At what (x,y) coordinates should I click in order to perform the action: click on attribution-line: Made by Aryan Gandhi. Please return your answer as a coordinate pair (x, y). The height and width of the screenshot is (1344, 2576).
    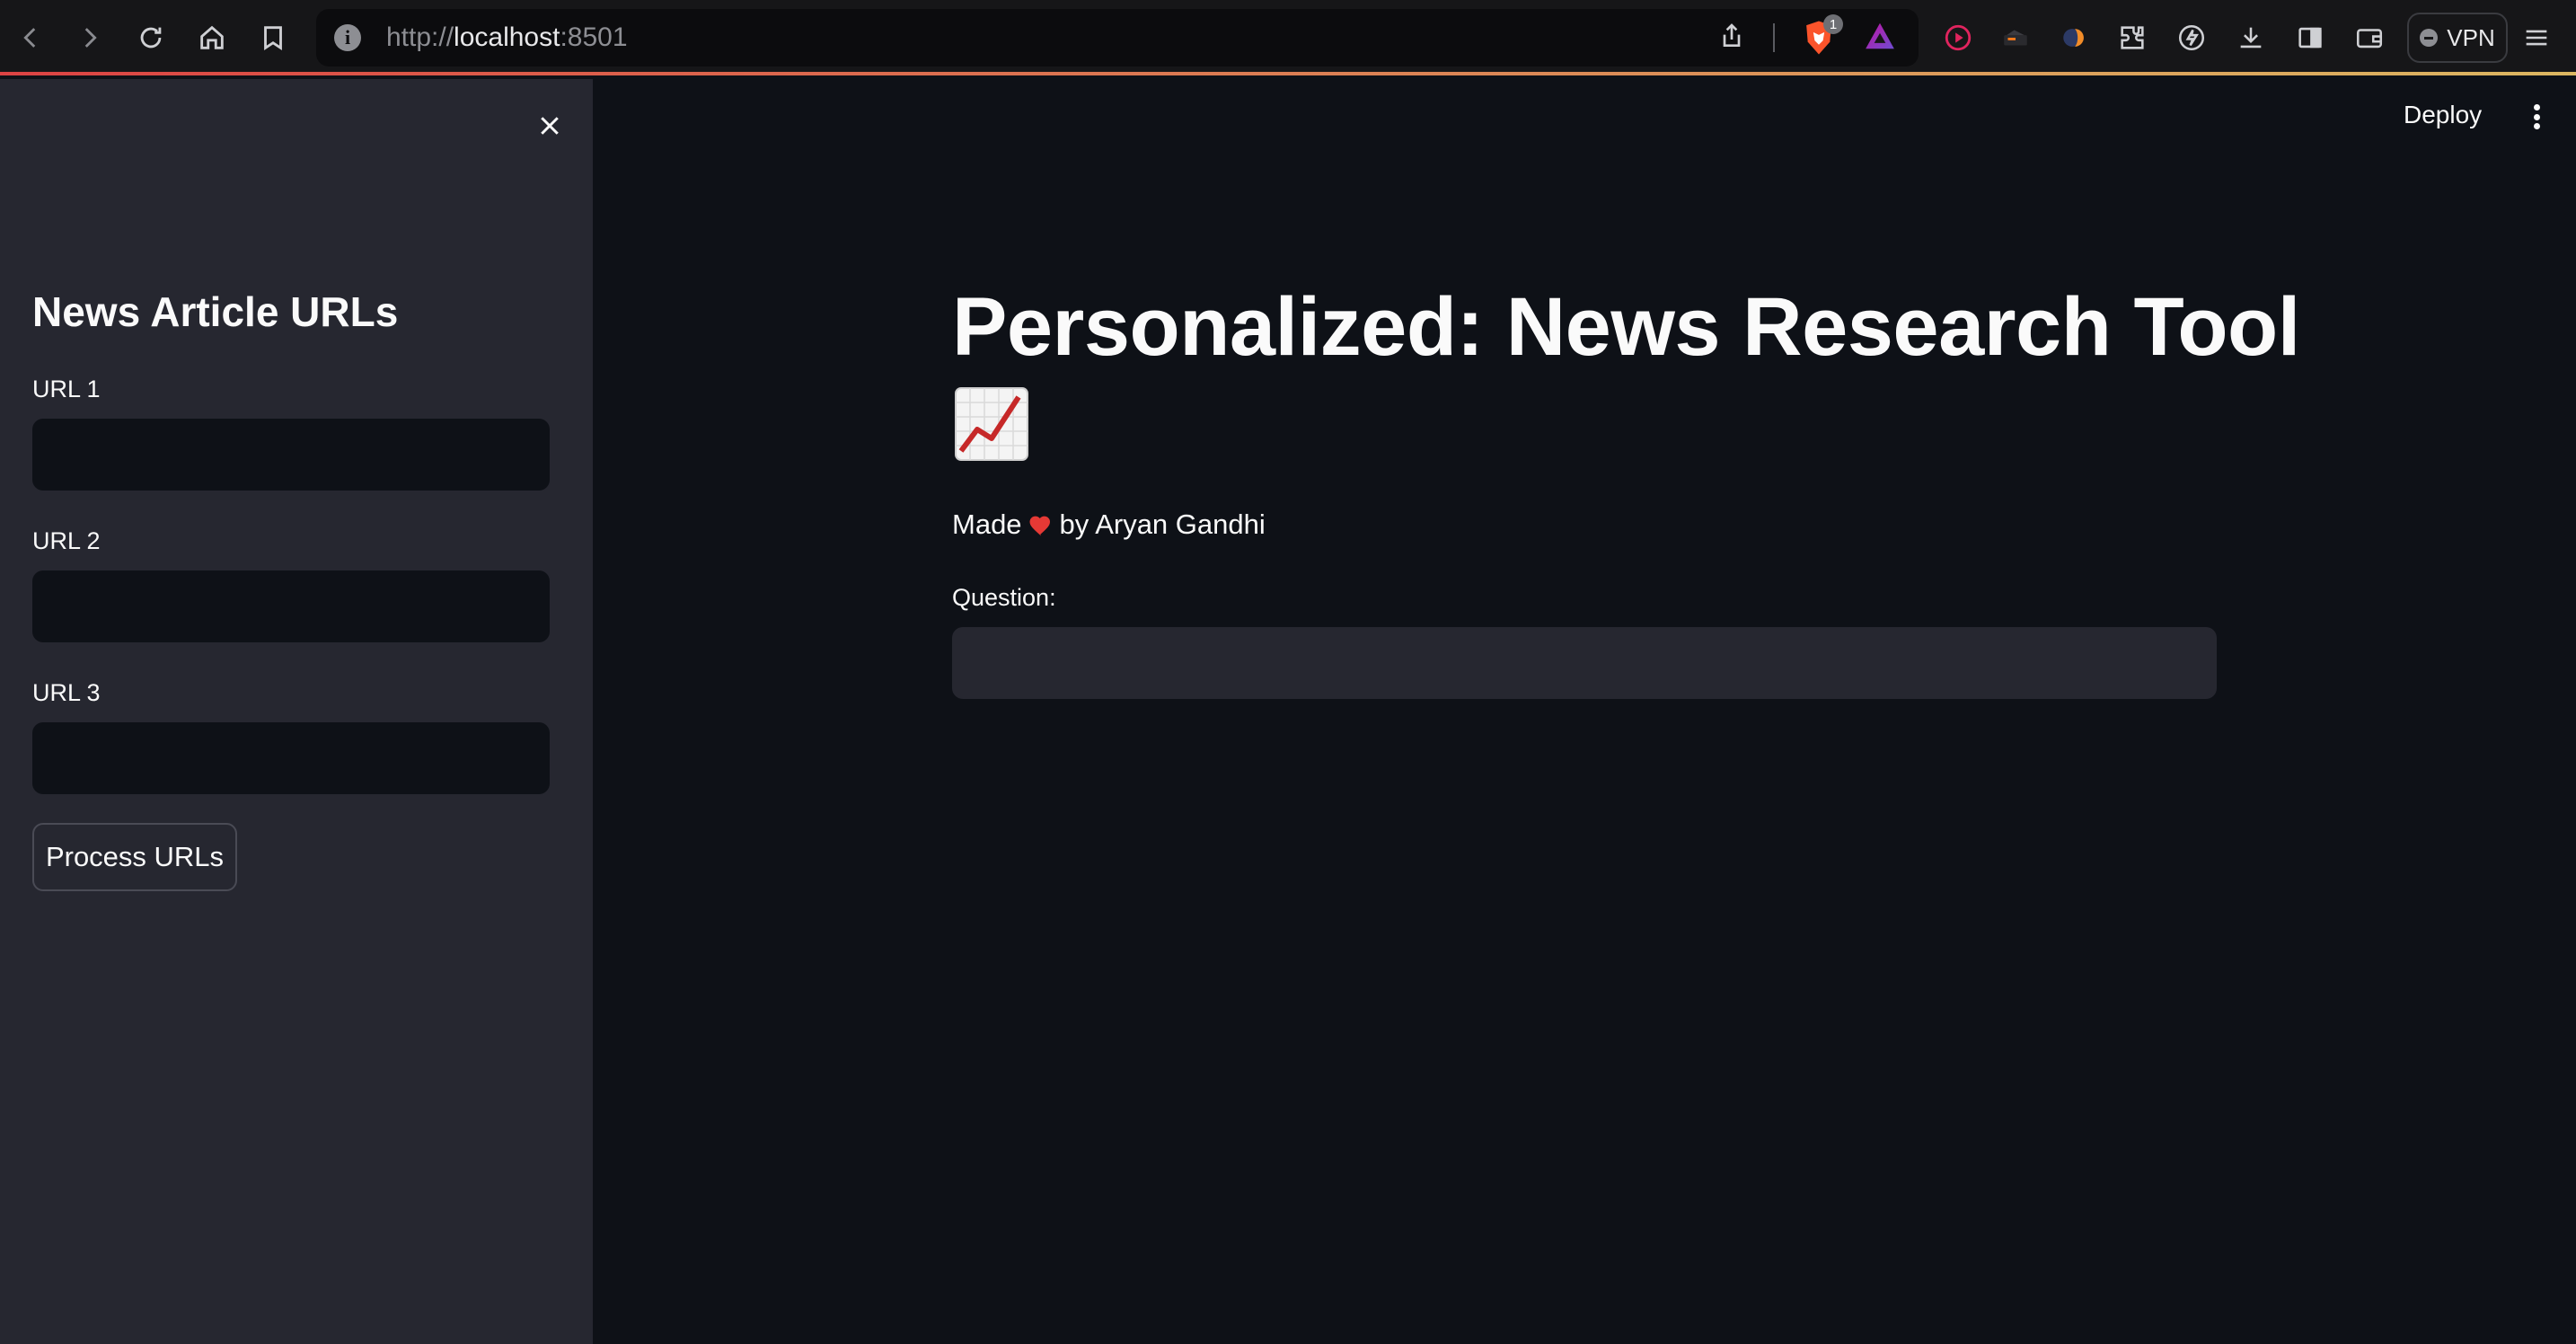
    Looking at the image, I should click on (1109, 524).